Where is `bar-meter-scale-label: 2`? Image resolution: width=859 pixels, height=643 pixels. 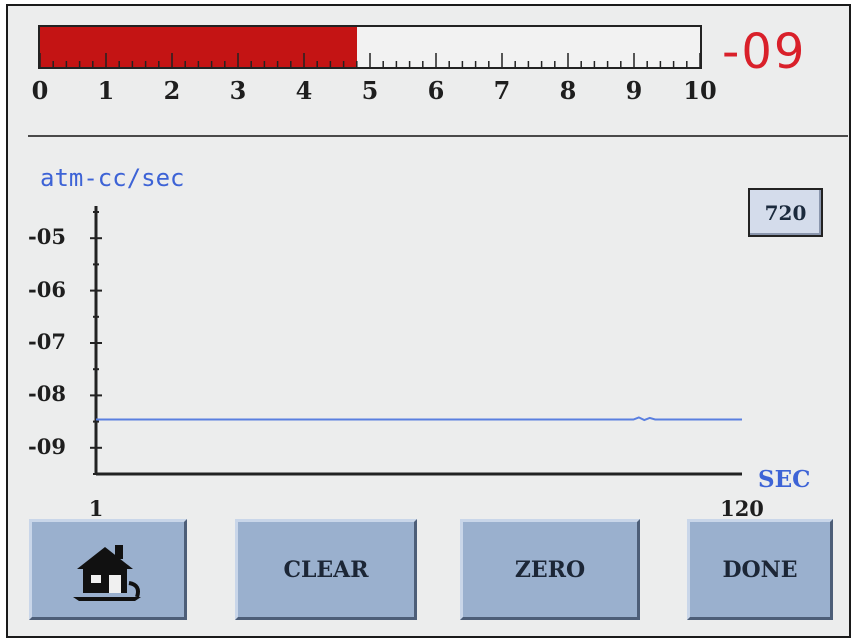
bar-meter-scale-label: 2 is located at coordinates (172, 90).